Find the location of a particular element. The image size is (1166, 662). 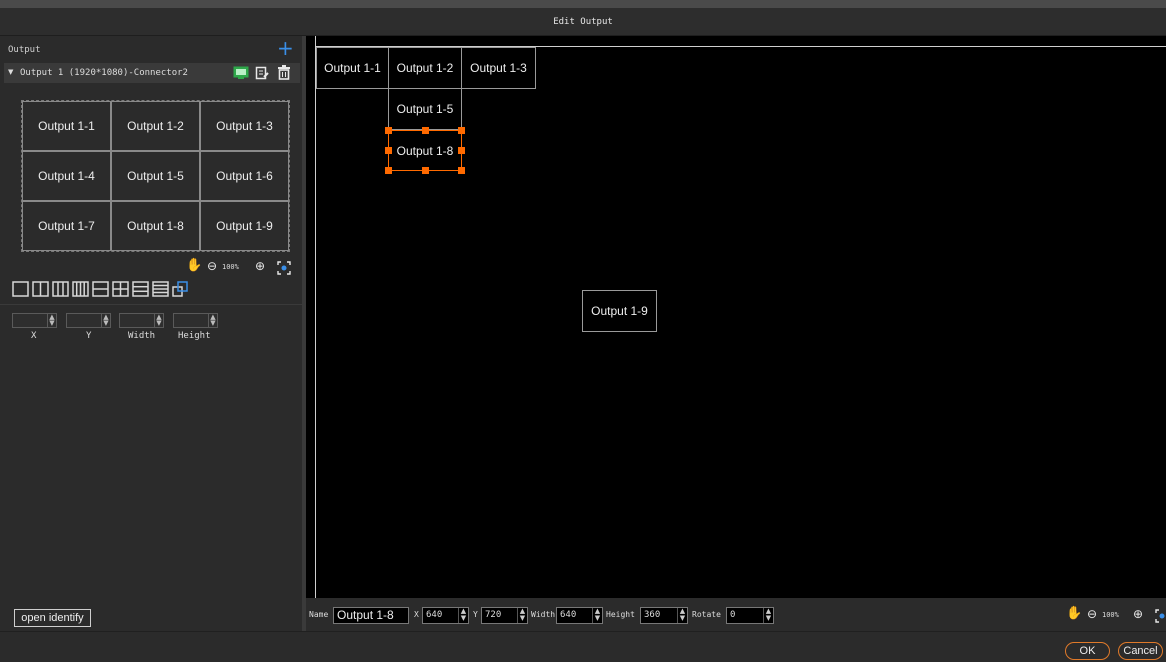

cancel-button: Cancel is located at coordinates (1140, 651).